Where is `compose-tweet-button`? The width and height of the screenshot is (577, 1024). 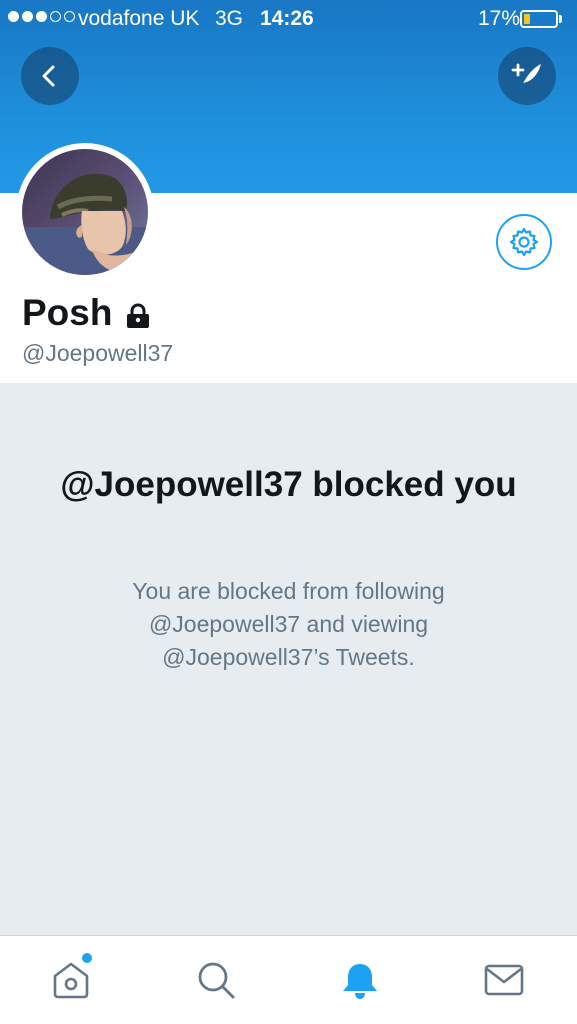
compose-tweet-button is located at coordinates (527, 76).